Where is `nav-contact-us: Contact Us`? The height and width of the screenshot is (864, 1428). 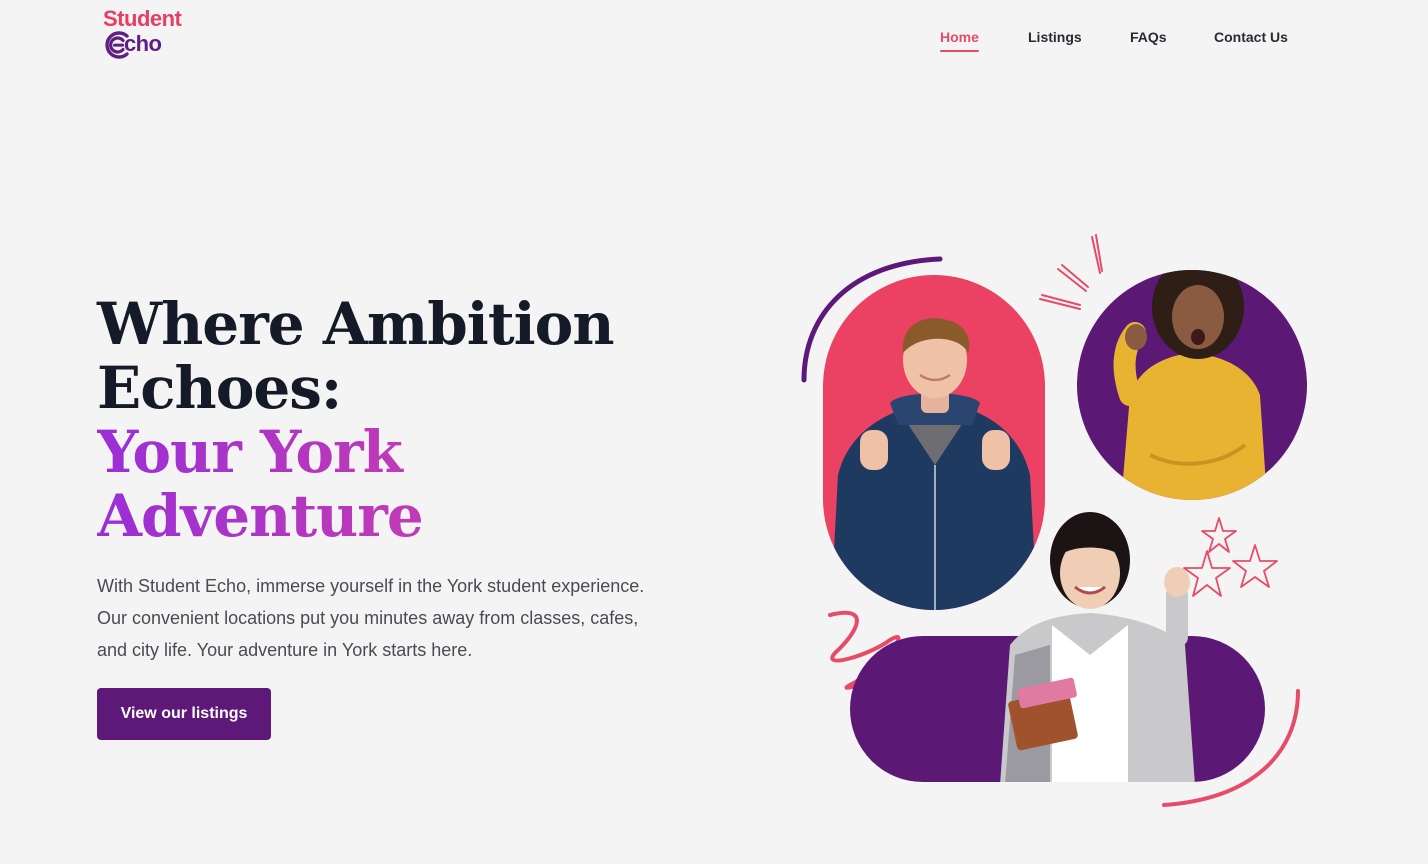 nav-contact-us: Contact Us is located at coordinates (1251, 37).